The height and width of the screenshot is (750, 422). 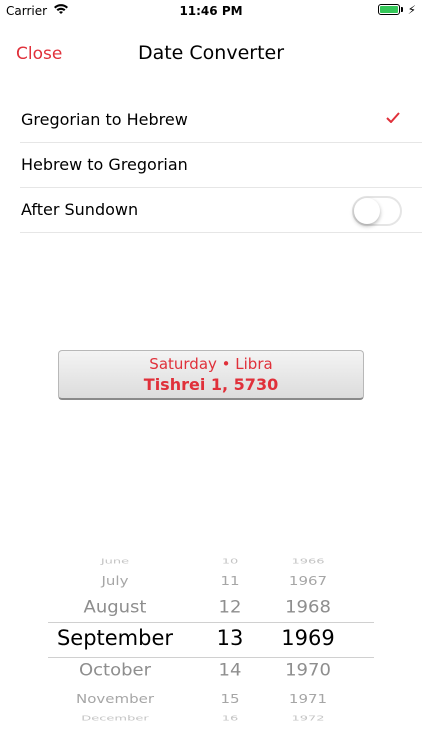 What do you see at coordinates (308, 699) in the screenshot?
I see `picker-year-item: 1971` at bounding box center [308, 699].